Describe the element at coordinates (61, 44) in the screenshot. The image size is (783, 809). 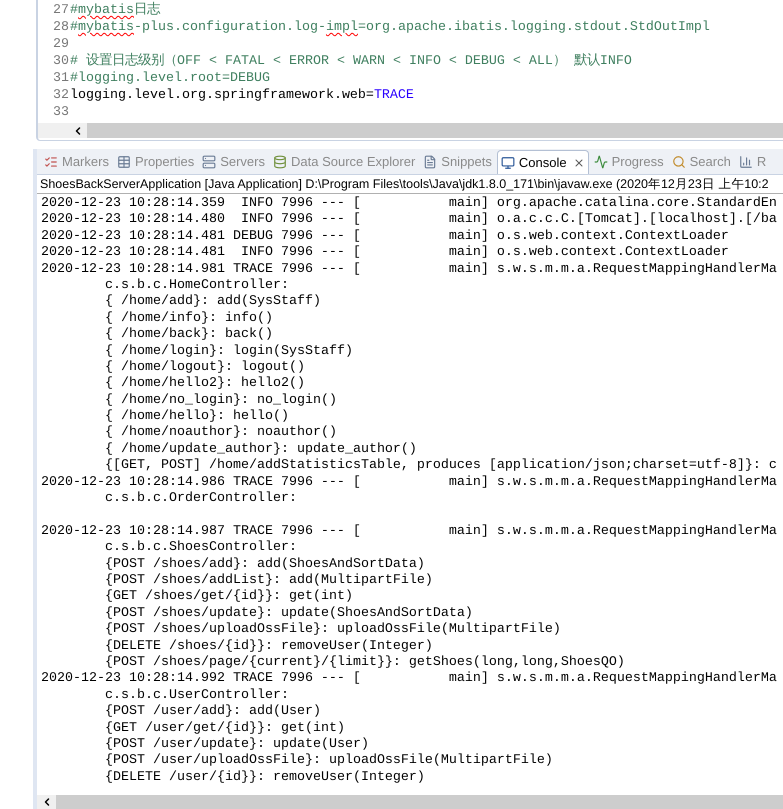
I see `line-number: 29` at that location.